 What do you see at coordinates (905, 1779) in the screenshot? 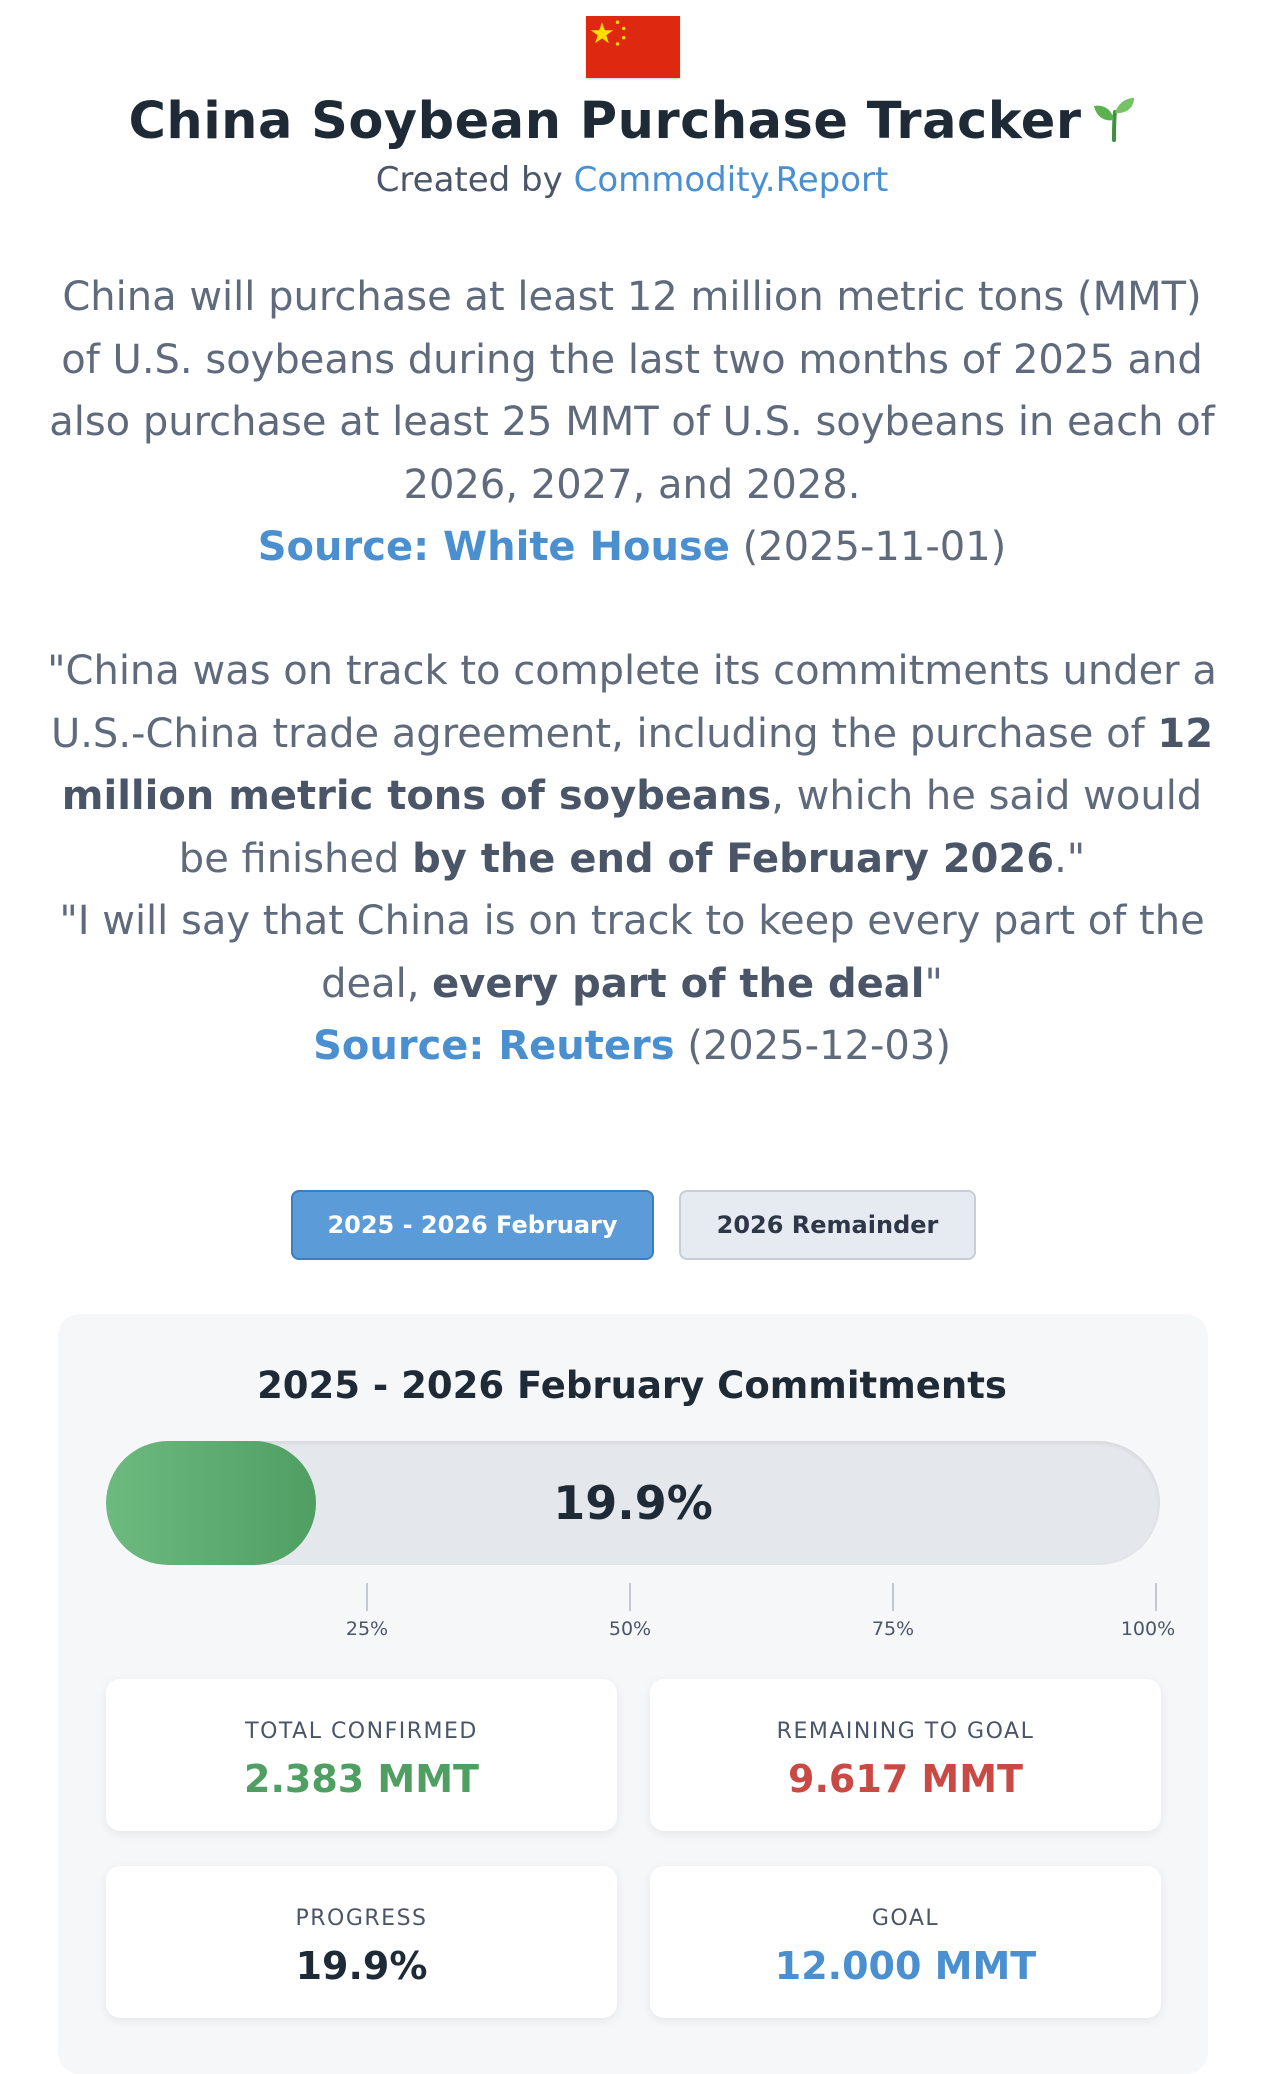
I see `remaining-to-goal-value: 9.617 MMT` at bounding box center [905, 1779].